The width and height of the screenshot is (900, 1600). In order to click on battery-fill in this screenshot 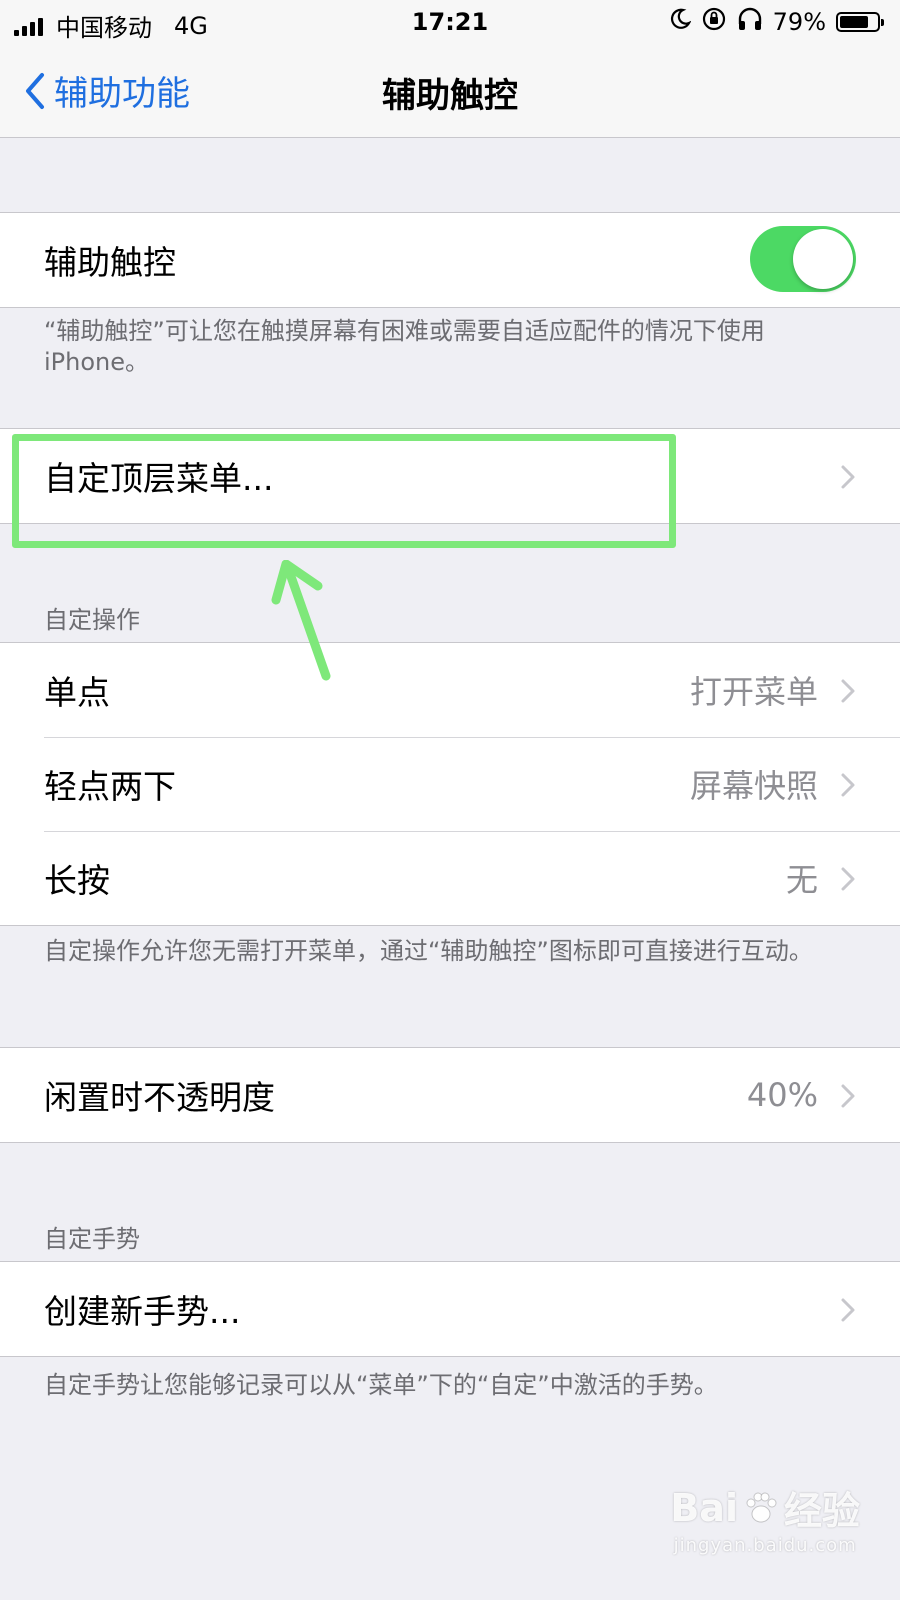, I will do `click(854, 22)`.